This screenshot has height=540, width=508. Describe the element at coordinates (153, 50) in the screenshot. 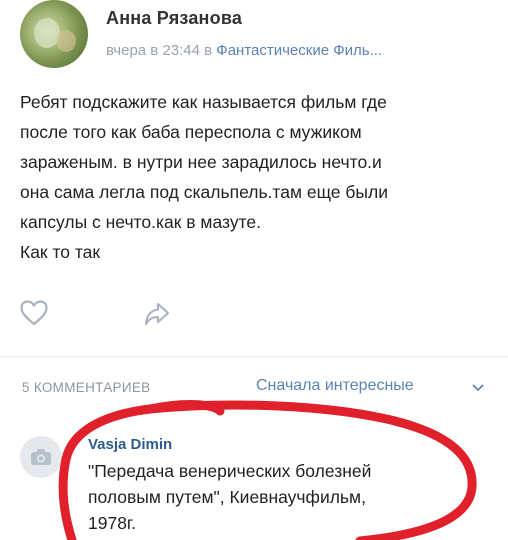

I see `post-time: вчера в 23:44` at that location.